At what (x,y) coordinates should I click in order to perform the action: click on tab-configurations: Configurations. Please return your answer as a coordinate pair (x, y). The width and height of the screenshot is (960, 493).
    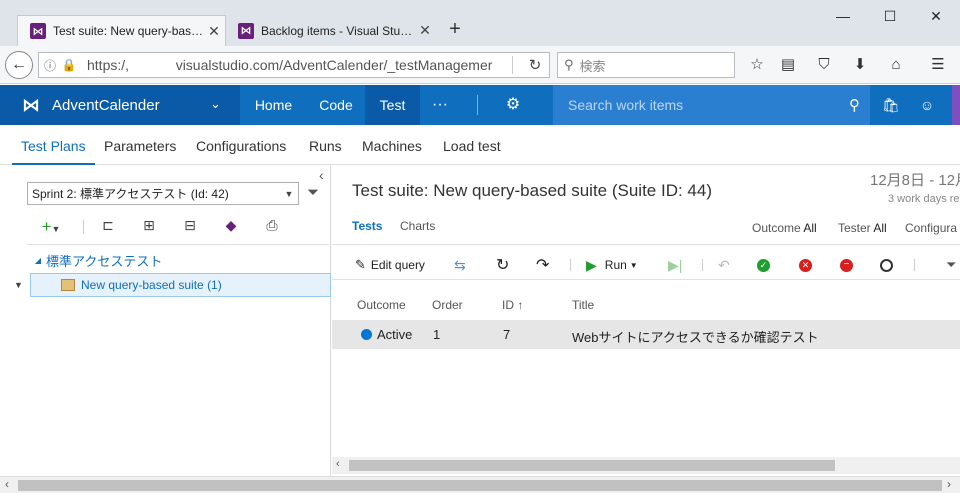
    Looking at the image, I should click on (241, 145).